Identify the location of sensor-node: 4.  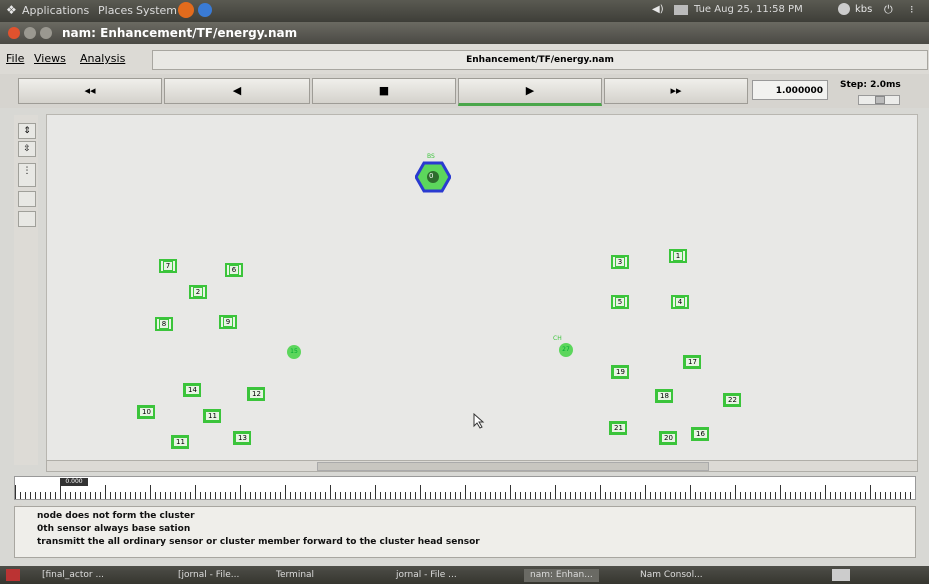
(680, 302).